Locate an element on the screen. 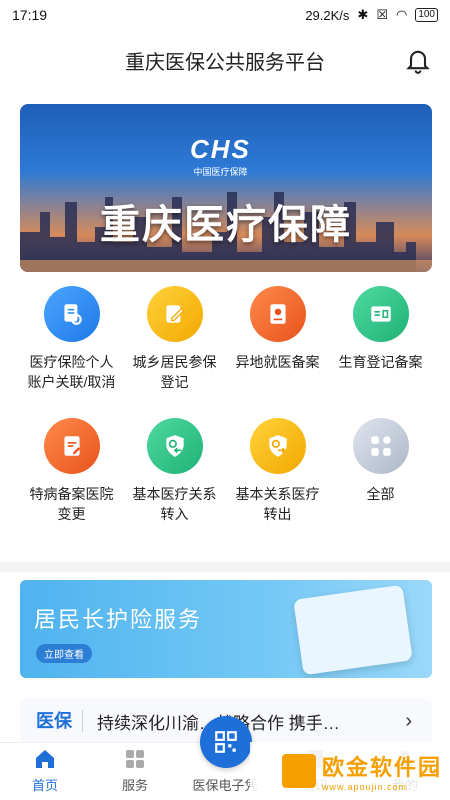 The width and height of the screenshot is (450, 800). service-label: 生育登记备案 is located at coordinates (380, 362).